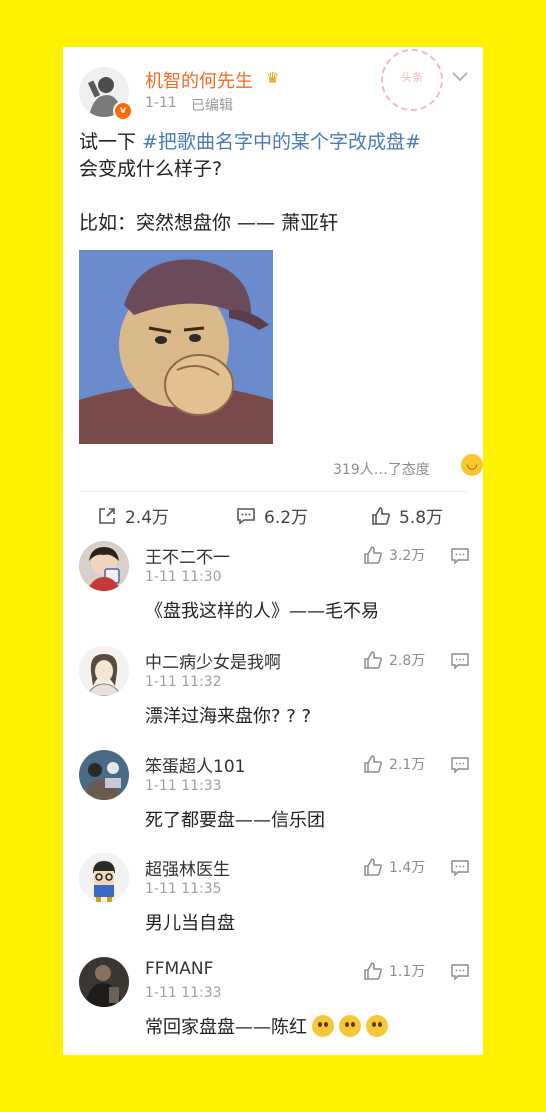 The height and width of the screenshot is (1112, 546). Describe the element at coordinates (273, 591) in the screenshot. I see `comment-item: 王不二不一 1-11 11:30 《盘我这样的人》——毛不易 3.2万` at that location.